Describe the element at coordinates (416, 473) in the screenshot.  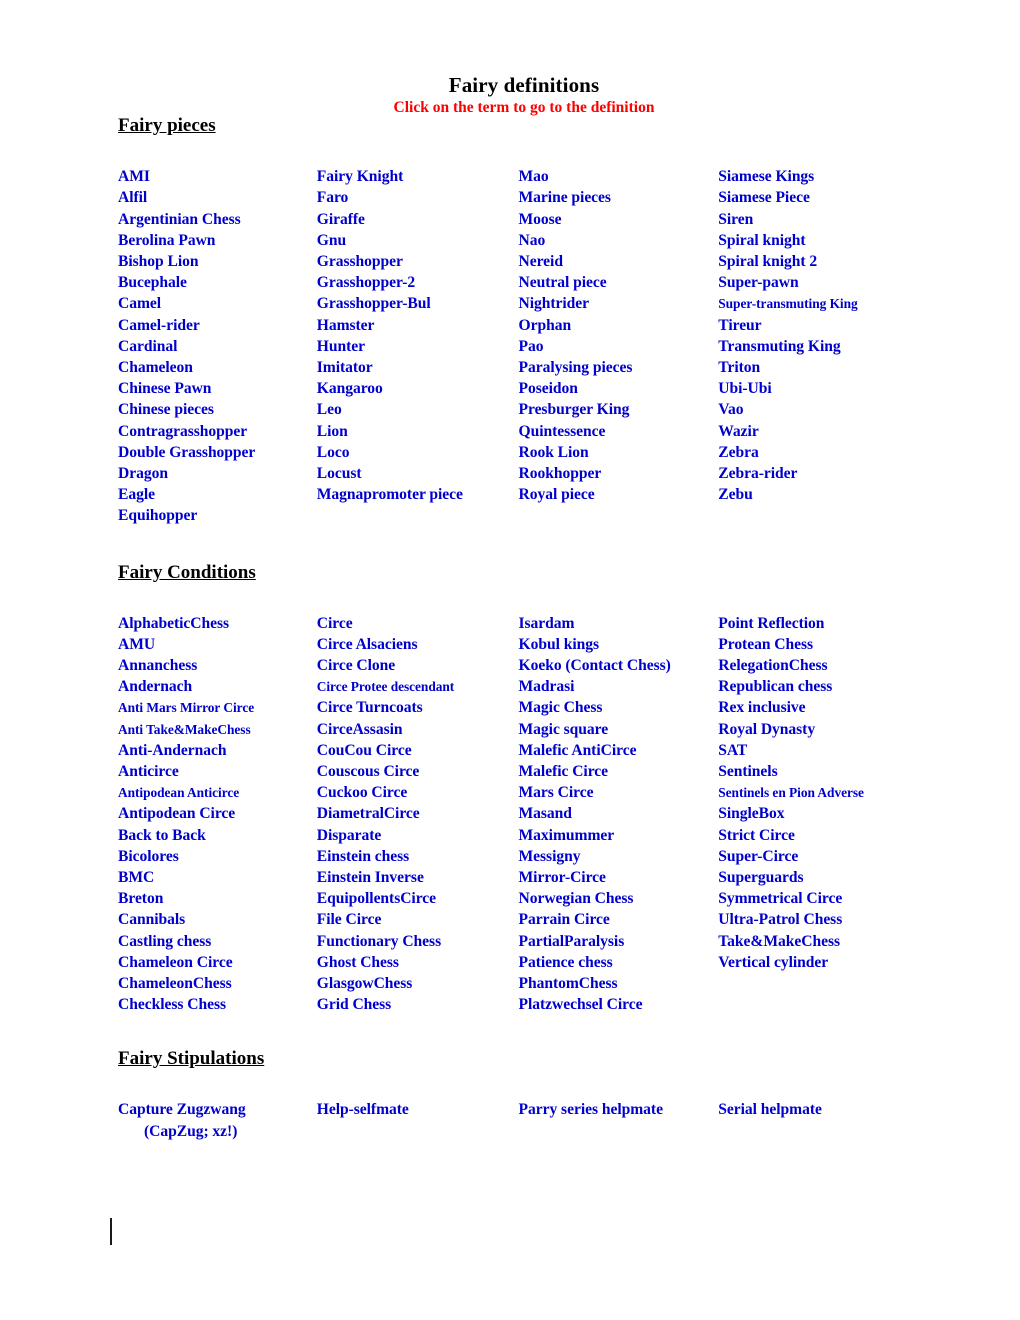
I see `term-link: Locust` at that location.